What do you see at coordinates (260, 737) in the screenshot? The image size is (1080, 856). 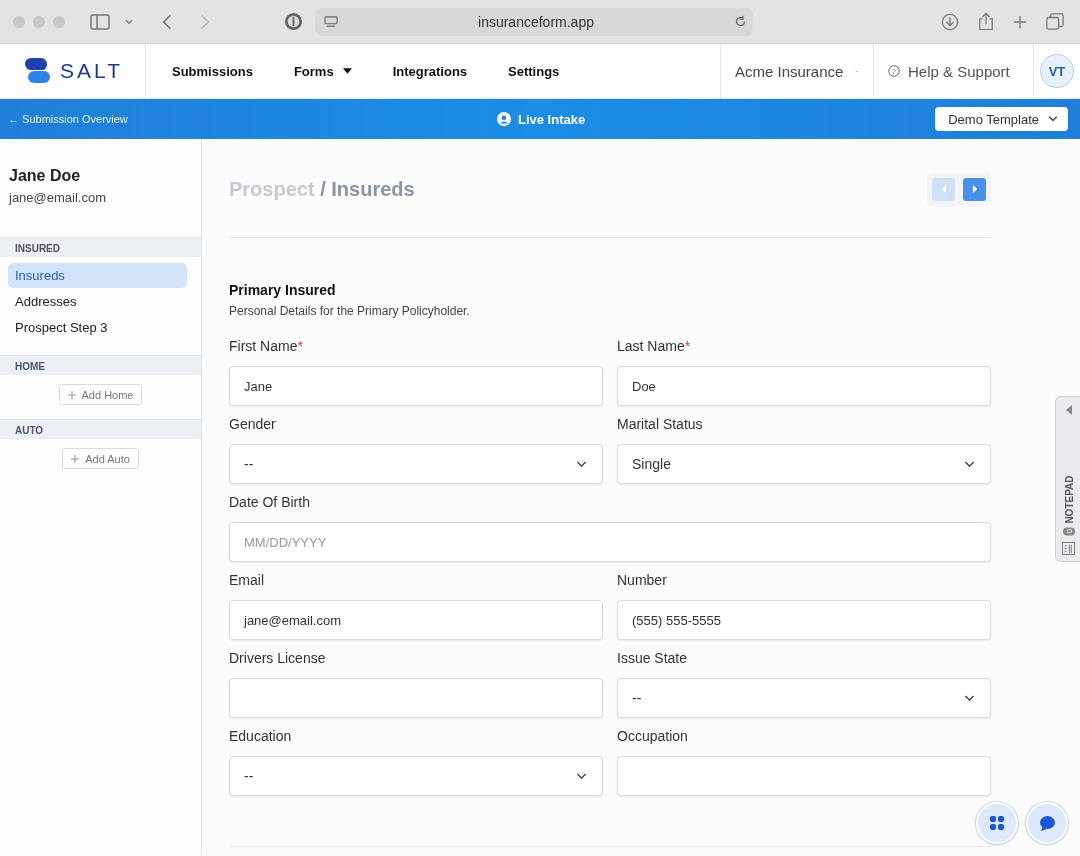 I see `field-label: Education` at bounding box center [260, 737].